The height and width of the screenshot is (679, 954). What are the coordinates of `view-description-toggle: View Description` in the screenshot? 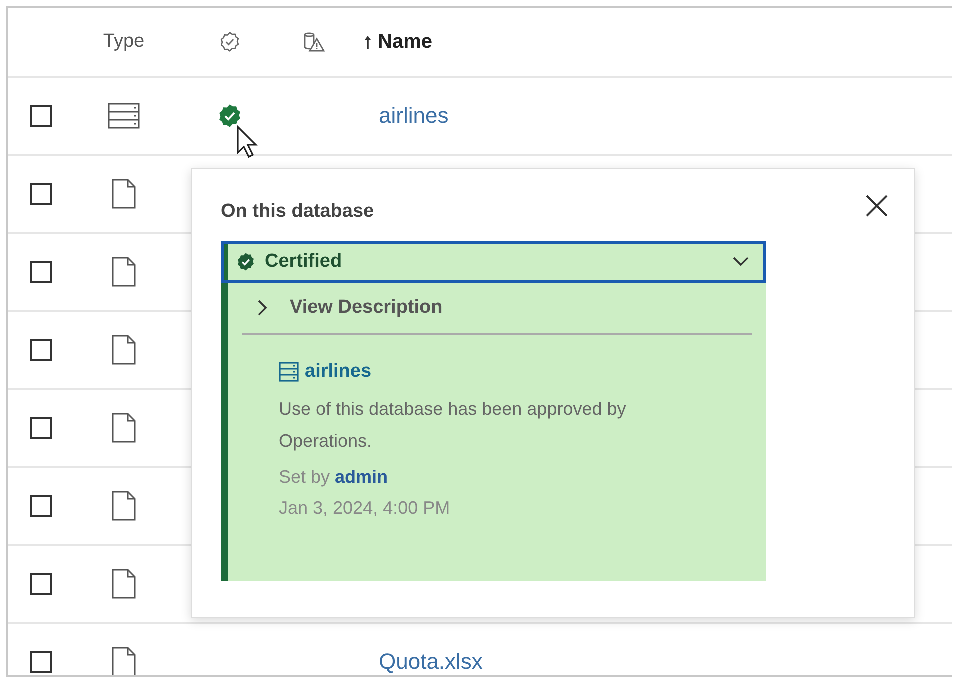 It's located at (497, 309).